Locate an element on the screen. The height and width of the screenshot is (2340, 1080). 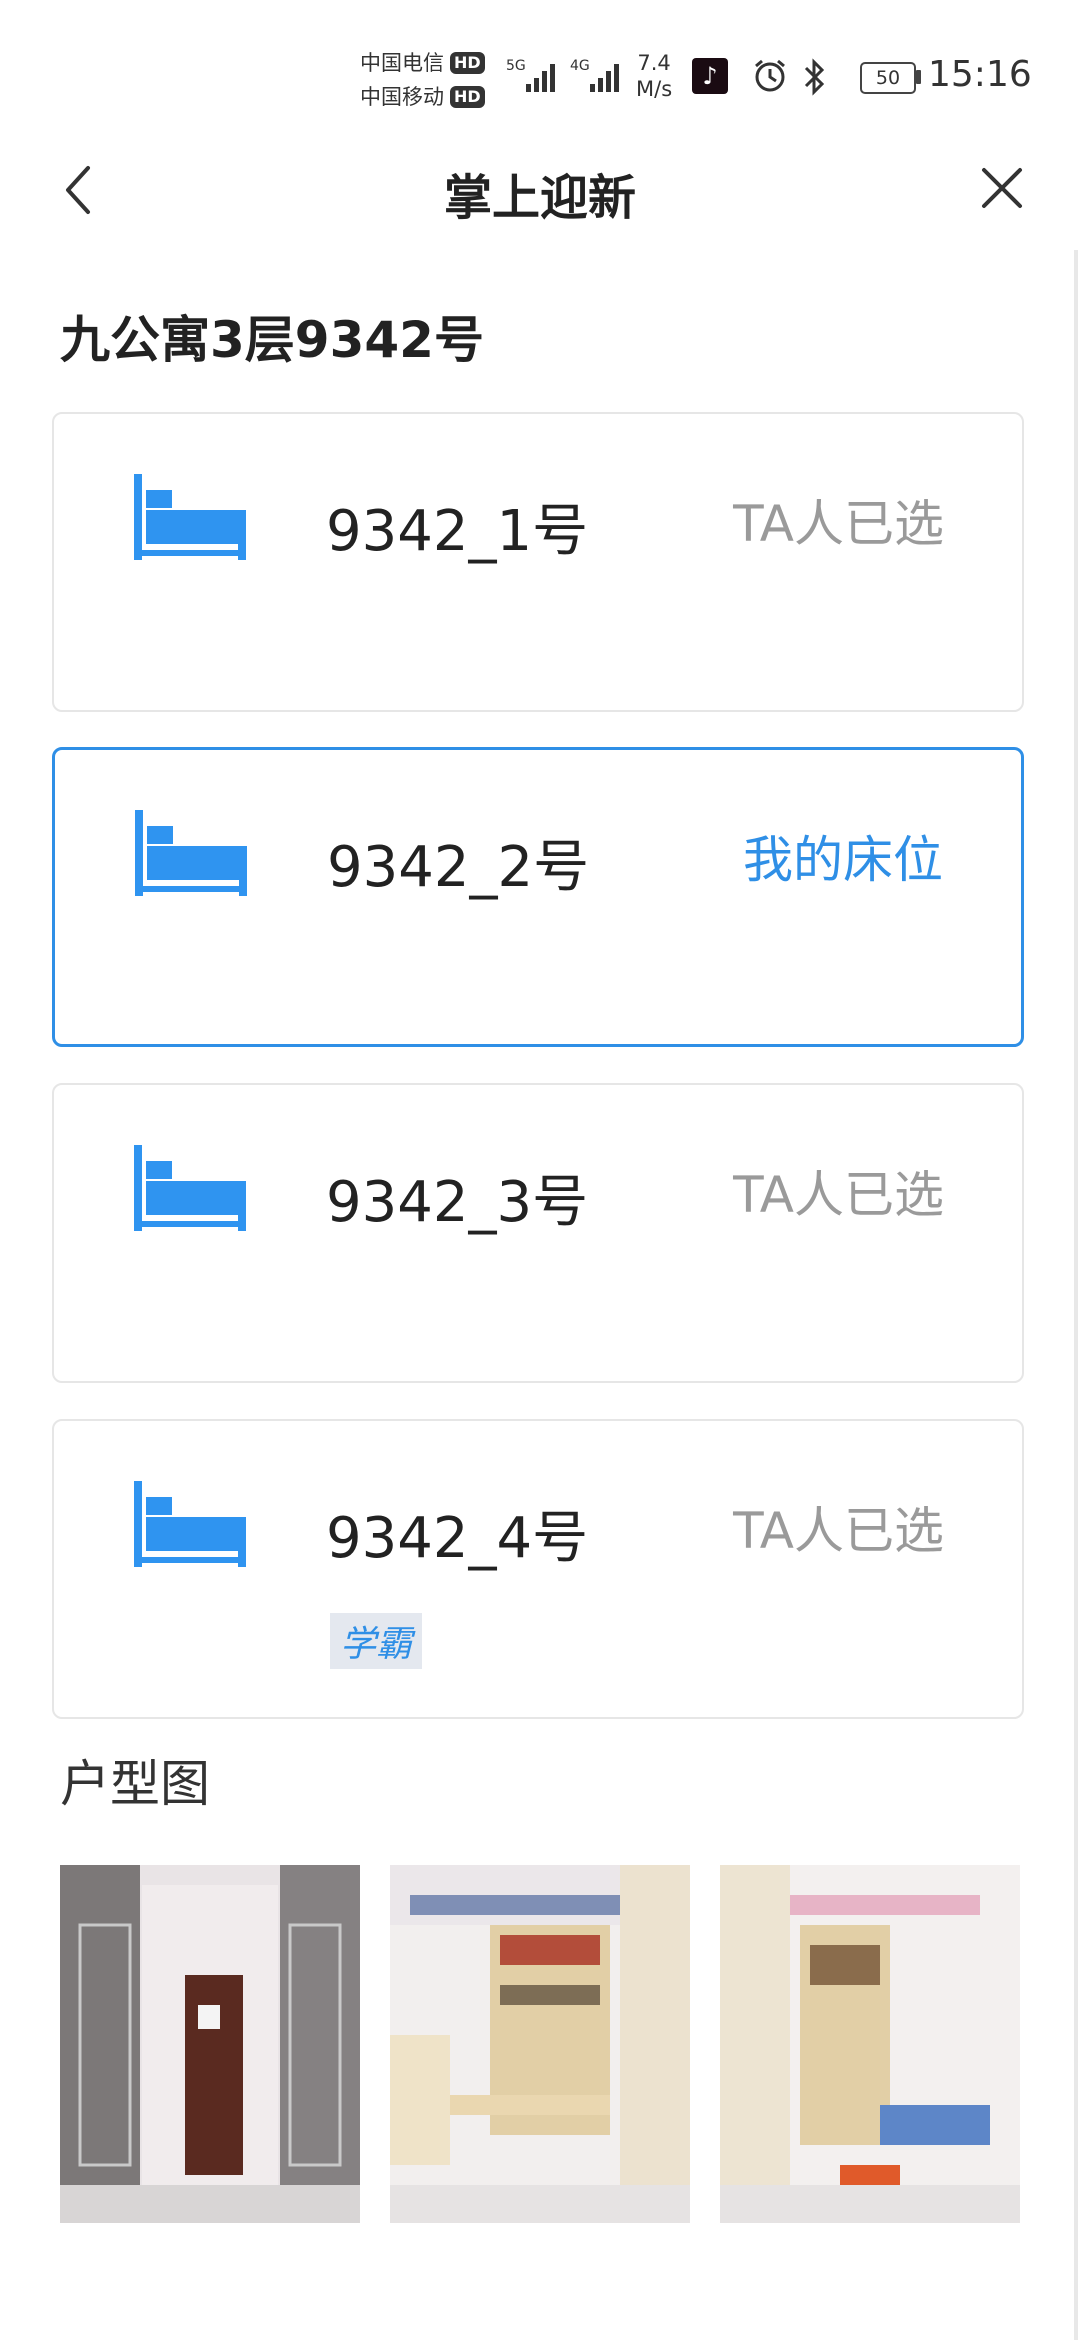
status-bar: 中国电信 HD 中国移动 HD 5G 4G 7.4 M/s ♪ 50 15:16 is located at coordinates (540, 70).